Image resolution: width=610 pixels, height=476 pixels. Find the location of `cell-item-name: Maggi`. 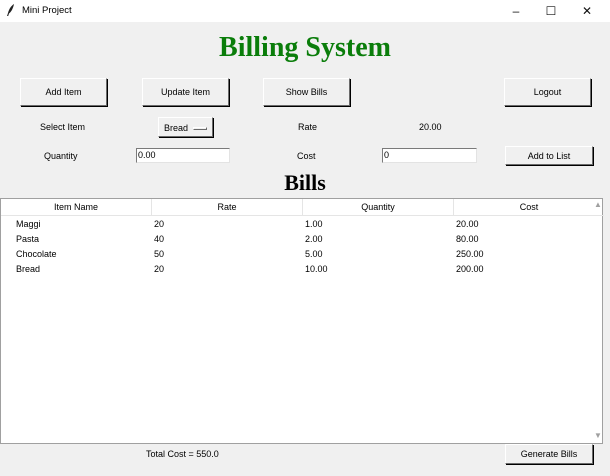

cell-item-name: Maggi is located at coordinates (28, 224).